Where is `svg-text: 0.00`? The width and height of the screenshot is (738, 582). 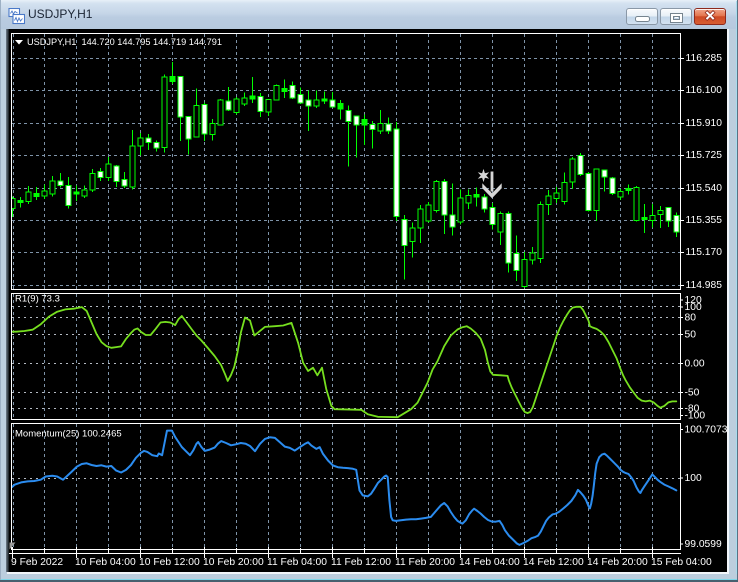 svg-text: 0.00 is located at coordinates (695, 364).